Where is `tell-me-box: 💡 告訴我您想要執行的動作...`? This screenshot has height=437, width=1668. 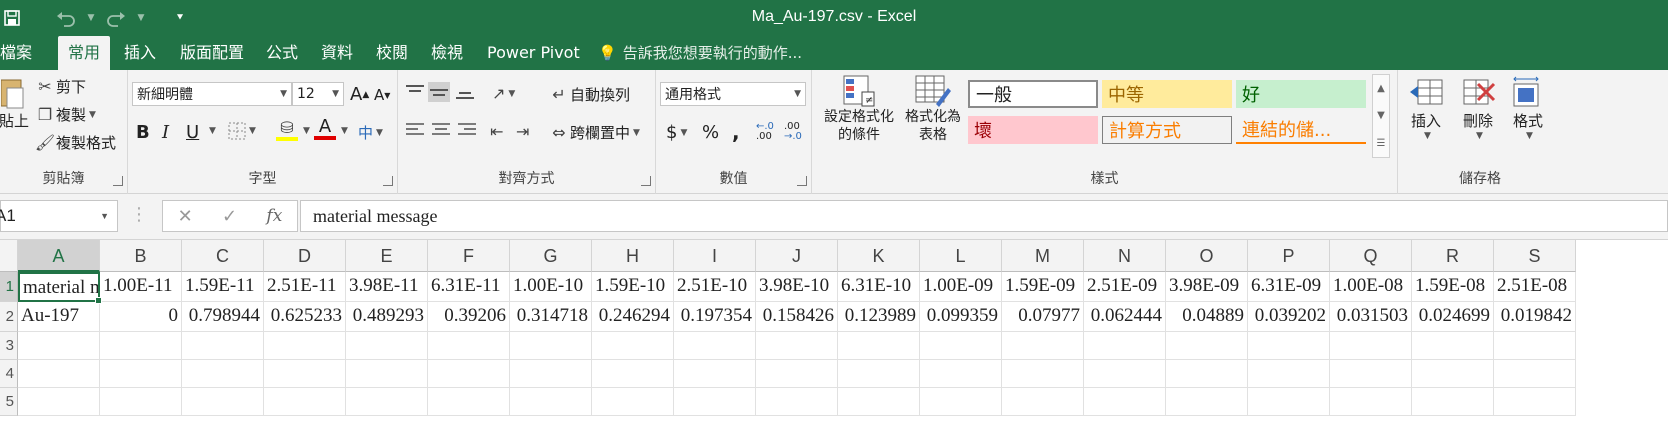
tell-me-box: 💡 告訴我您想要執行的動作... is located at coordinates (700, 53).